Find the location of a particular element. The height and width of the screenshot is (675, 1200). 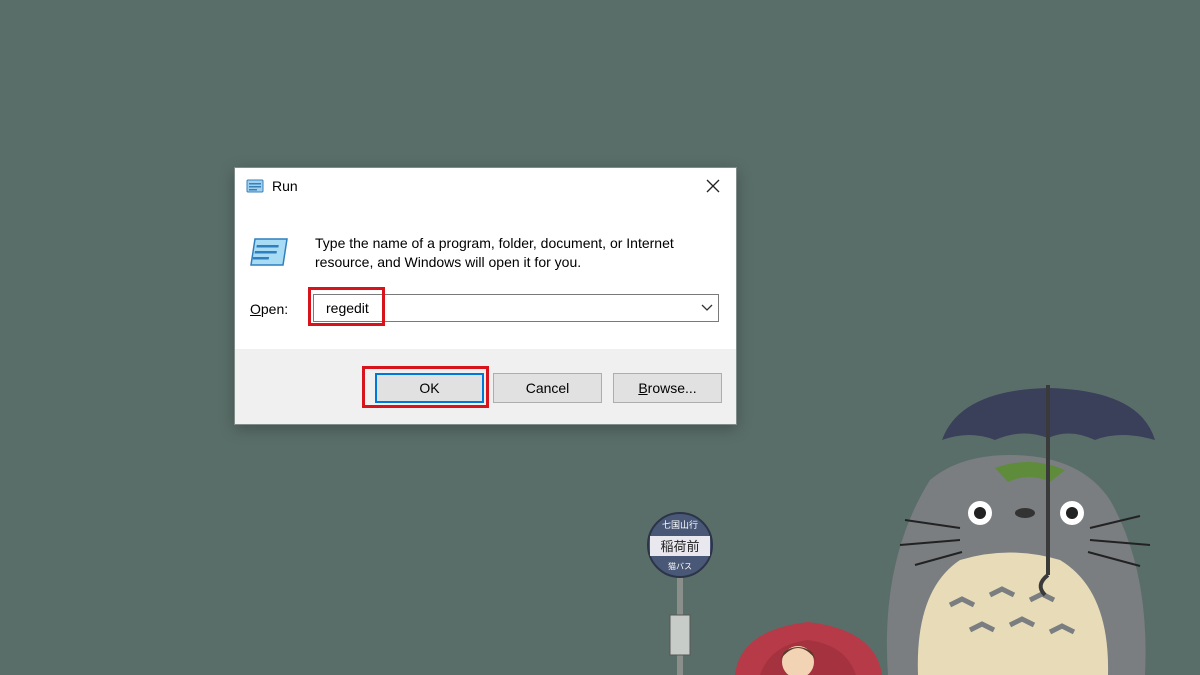

open-label-accesskey: O is located at coordinates (255, 309).